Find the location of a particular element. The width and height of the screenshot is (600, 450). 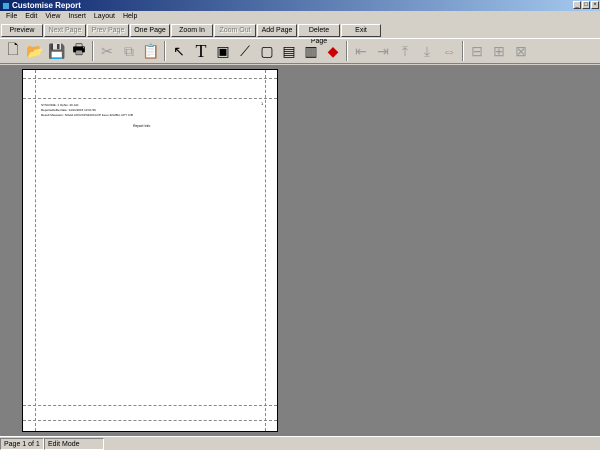

color-icon: ◆ is located at coordinates (333, 51).